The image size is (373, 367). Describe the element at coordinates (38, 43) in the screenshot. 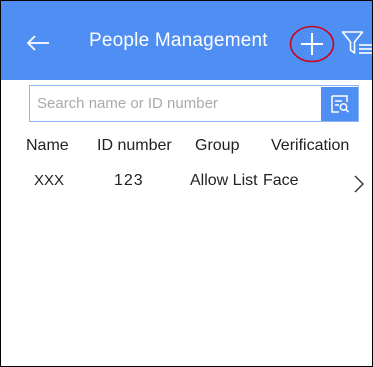

I see `back-arrow-icon` at that location.